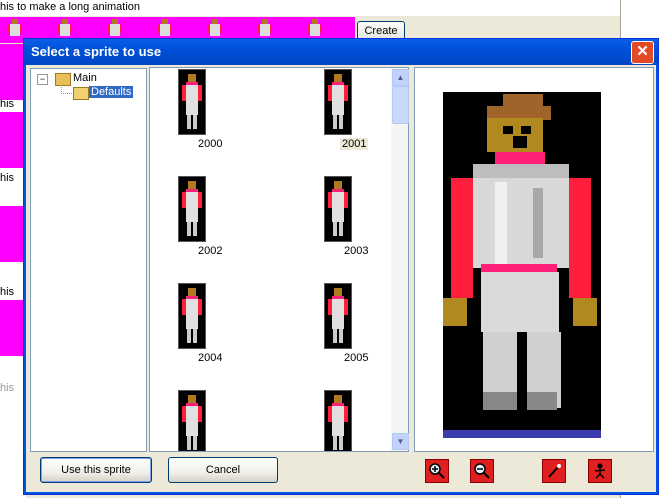 The image size is (660, 498). I want to click on instruction-text: his to make a long animation, so click(70, 7).